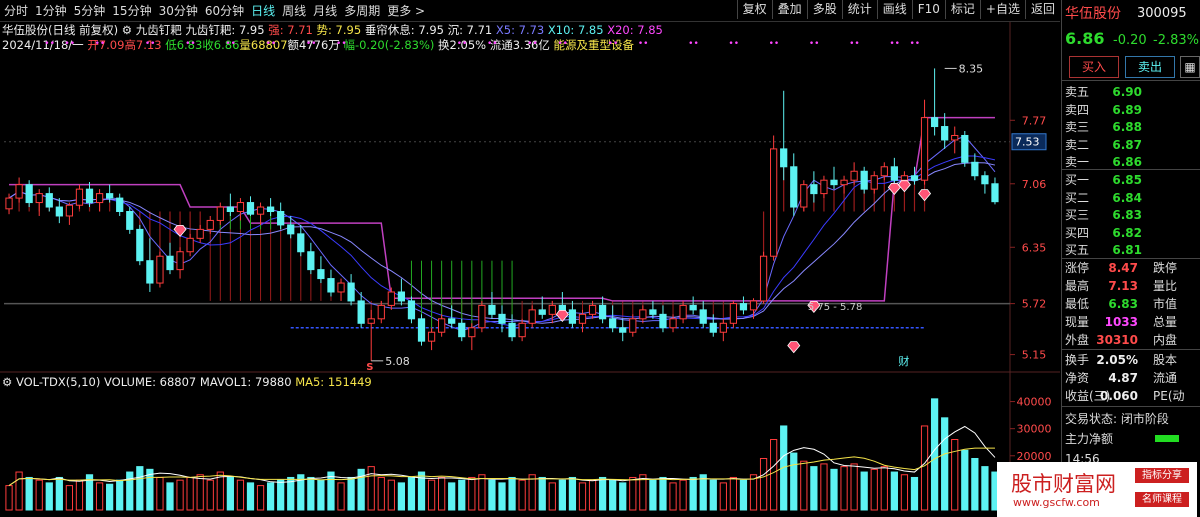 The height and width of the screenshot is (517, 1200). Describe the element at coordinates (1127, 144) in the screenshot. I see `ask-row-3-value: 6.87` at that location.